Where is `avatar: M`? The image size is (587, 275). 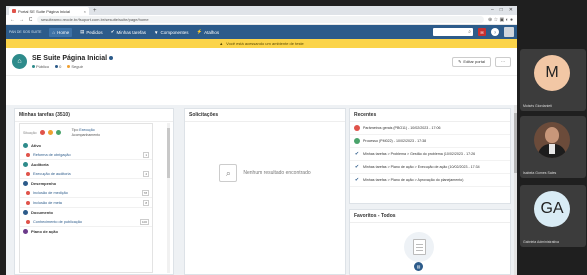
avatar: M is located at coordinates (552, 73).